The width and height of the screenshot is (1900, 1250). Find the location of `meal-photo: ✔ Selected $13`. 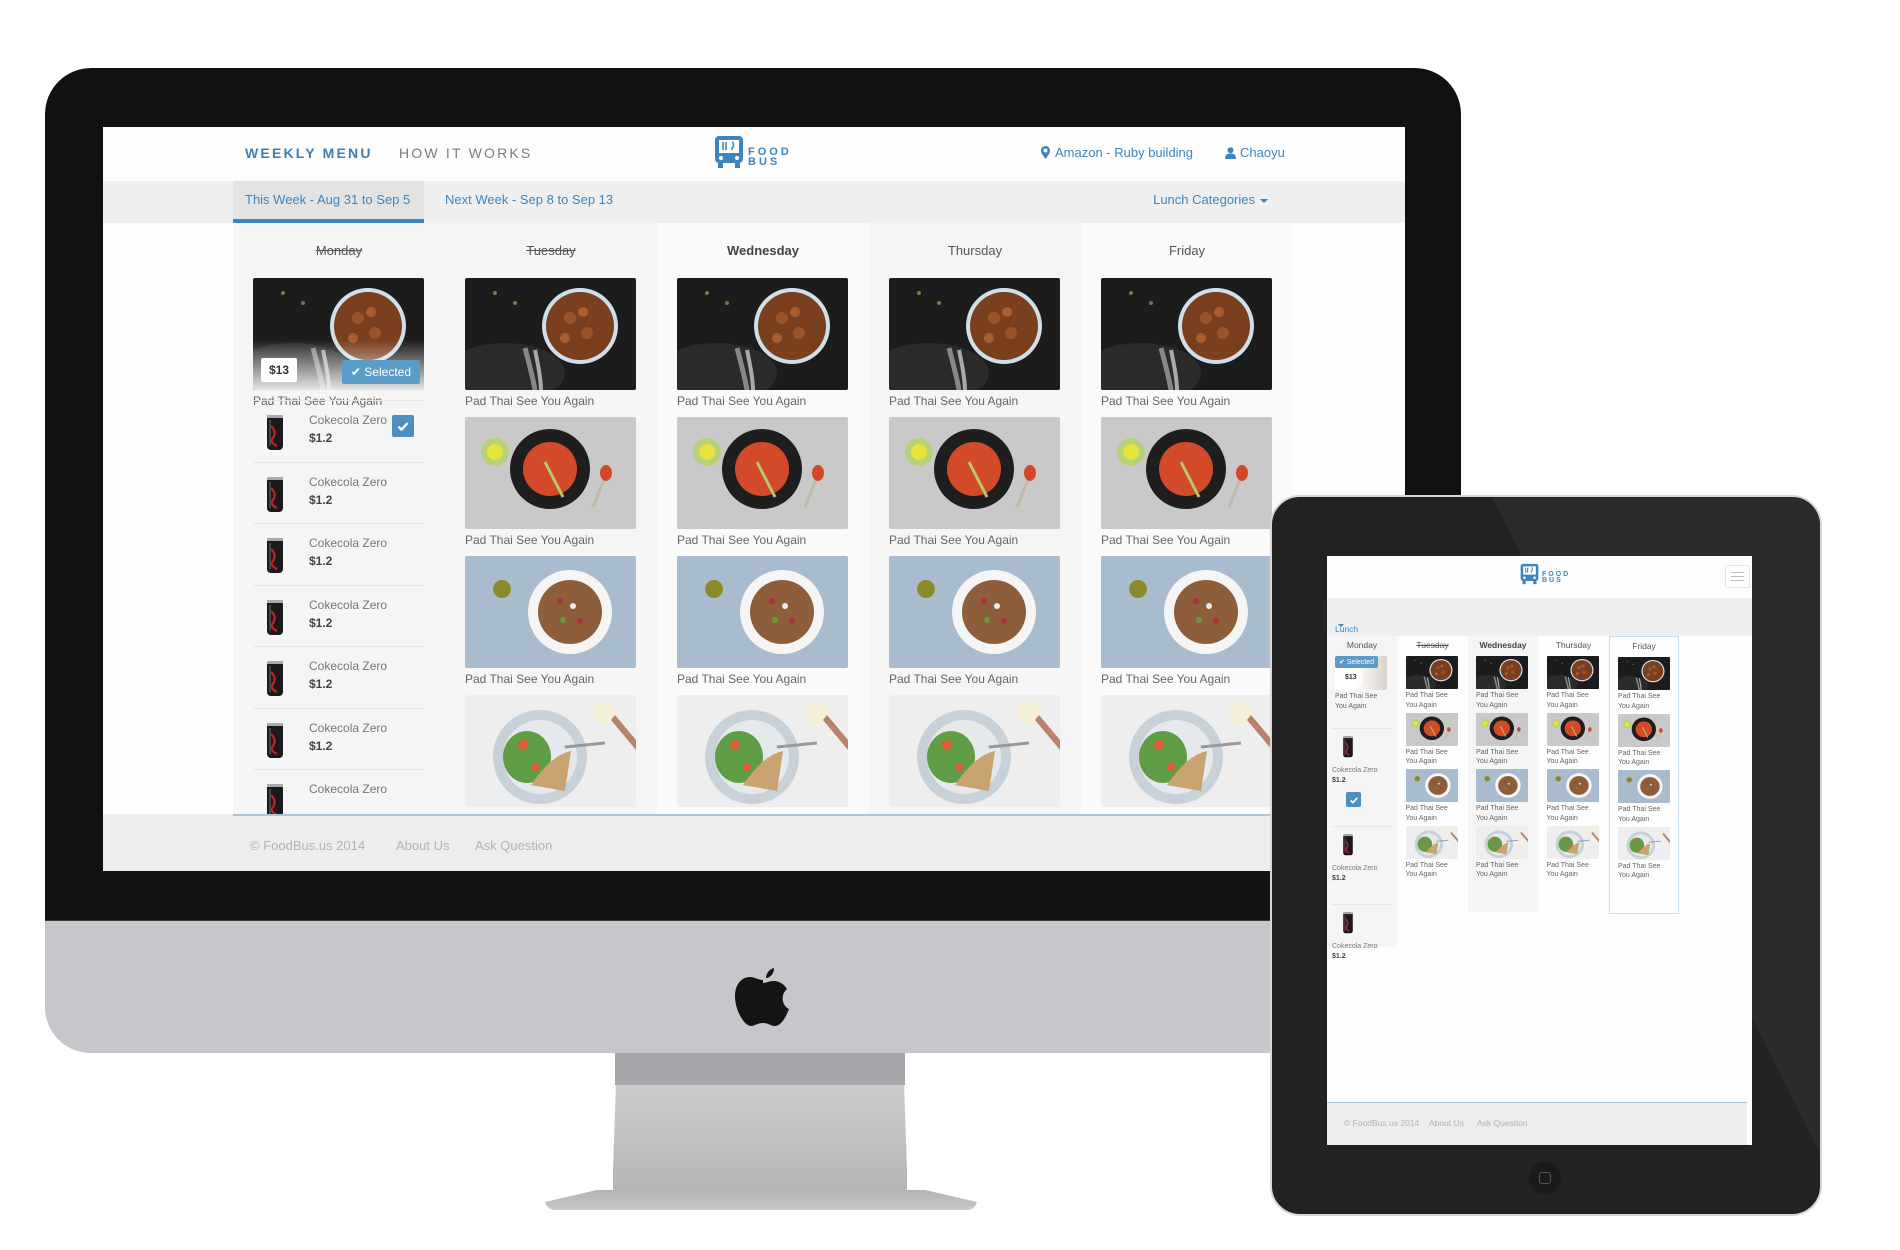

meal-photo: ✔ Selected $13 is located at coordinates (1361, 673).